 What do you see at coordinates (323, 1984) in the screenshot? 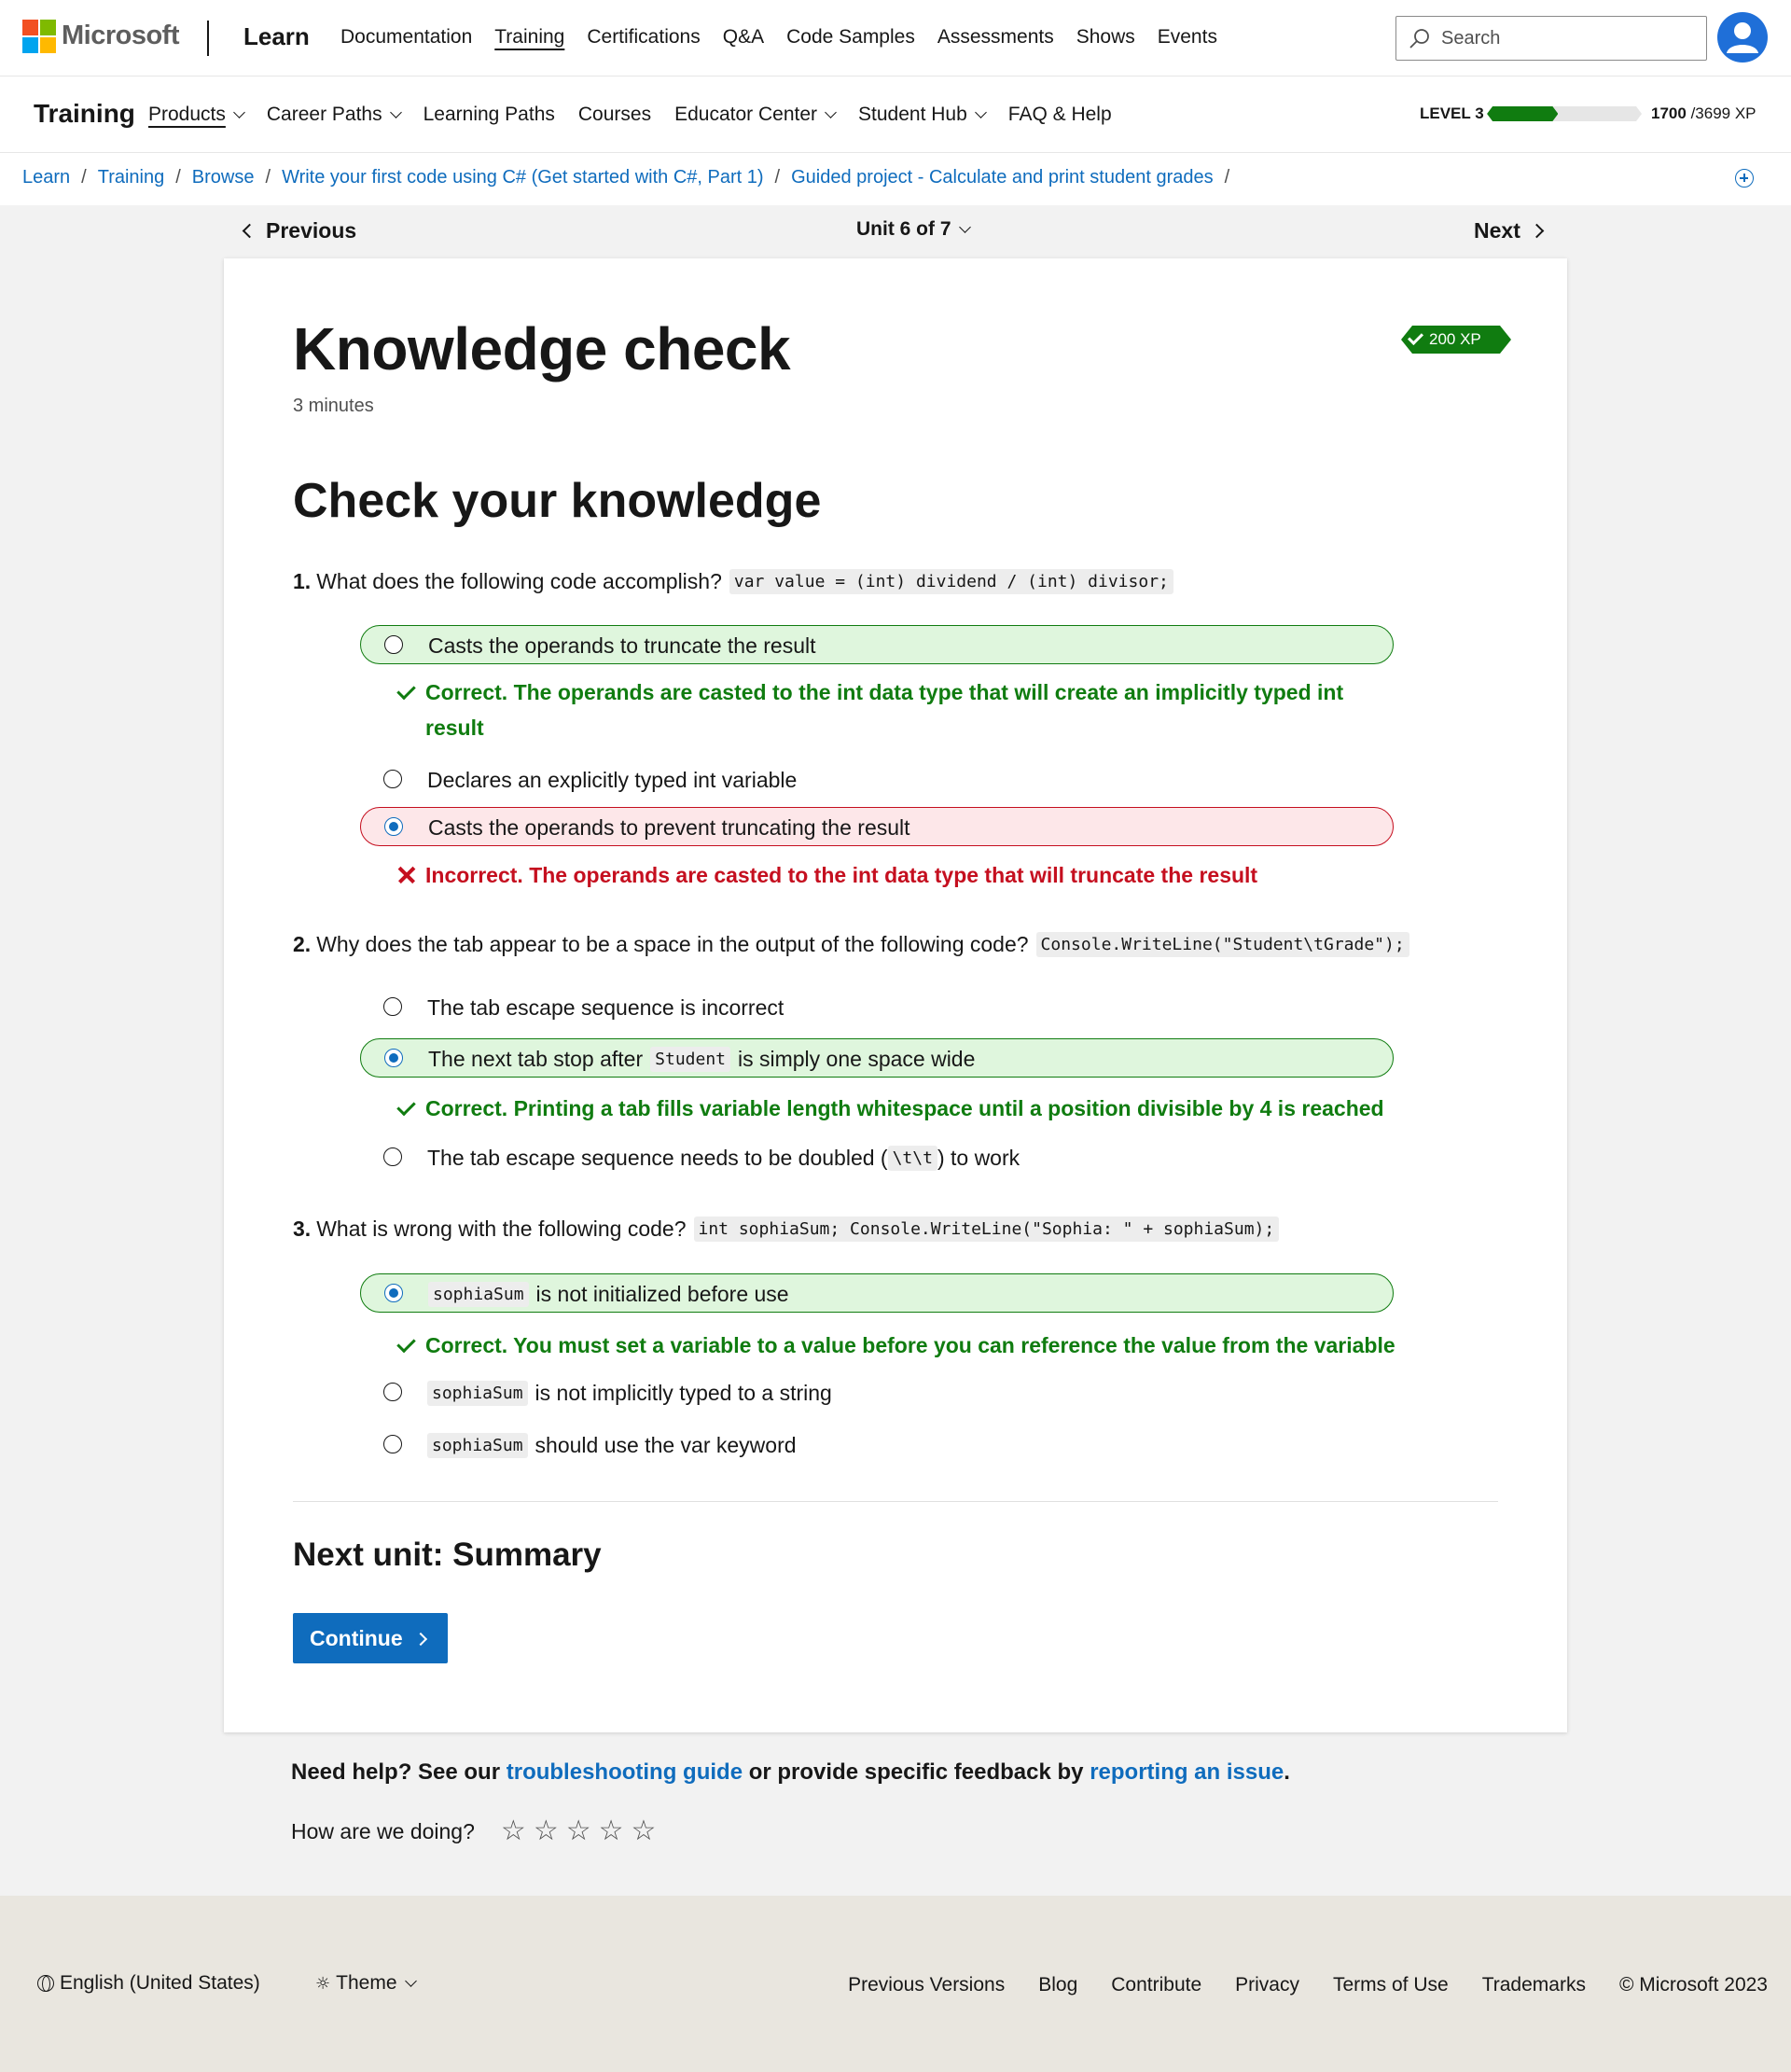
I see `sun-icon: ☼` at bounding box center [323, 1984].